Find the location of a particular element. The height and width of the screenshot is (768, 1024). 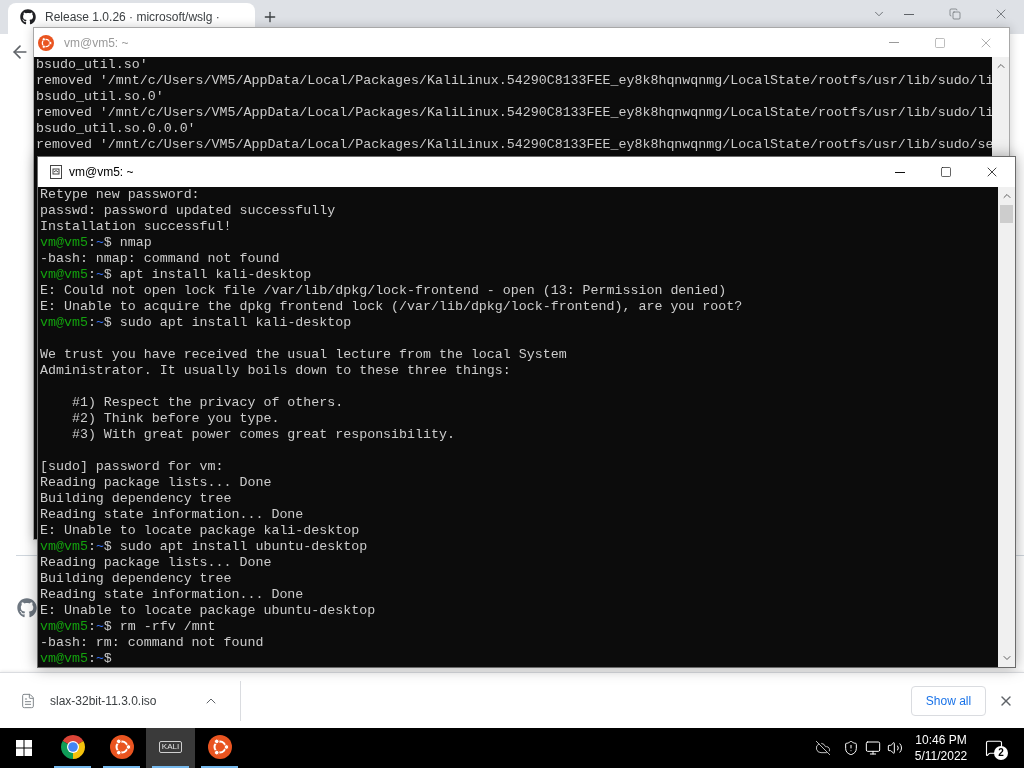

windows-logo-icon is located at coordinates (24, 748).